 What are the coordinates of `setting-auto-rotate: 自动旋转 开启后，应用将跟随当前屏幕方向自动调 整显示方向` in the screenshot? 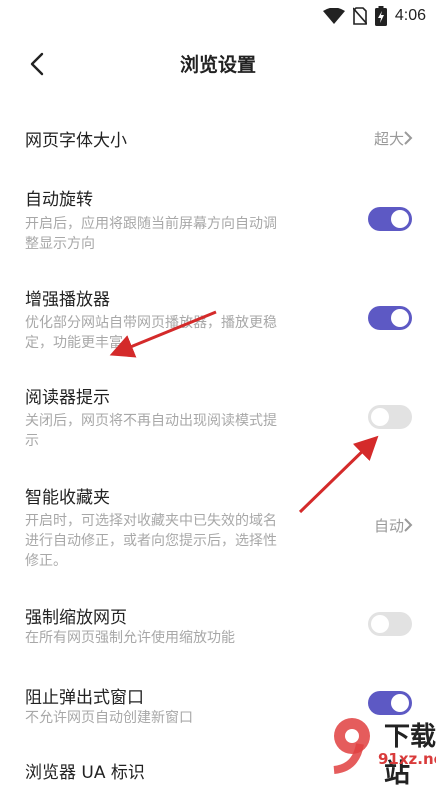 It's located at (218, 216).